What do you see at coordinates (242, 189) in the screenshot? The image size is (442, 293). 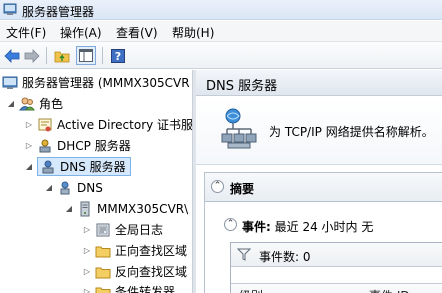 I see `summary-title: 摘要` at bounding box center [242, 189].